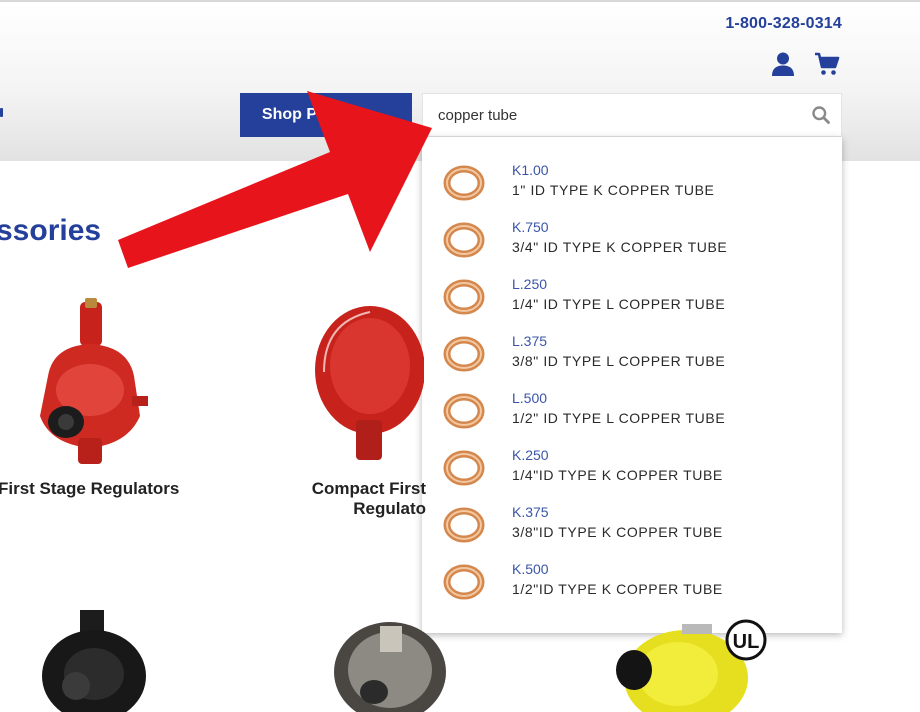 The height and width of the screenshot is (712, 920). Describe the element at coordinates (51, 230) in the screenshot. I see `category-title: ssories` at that location.